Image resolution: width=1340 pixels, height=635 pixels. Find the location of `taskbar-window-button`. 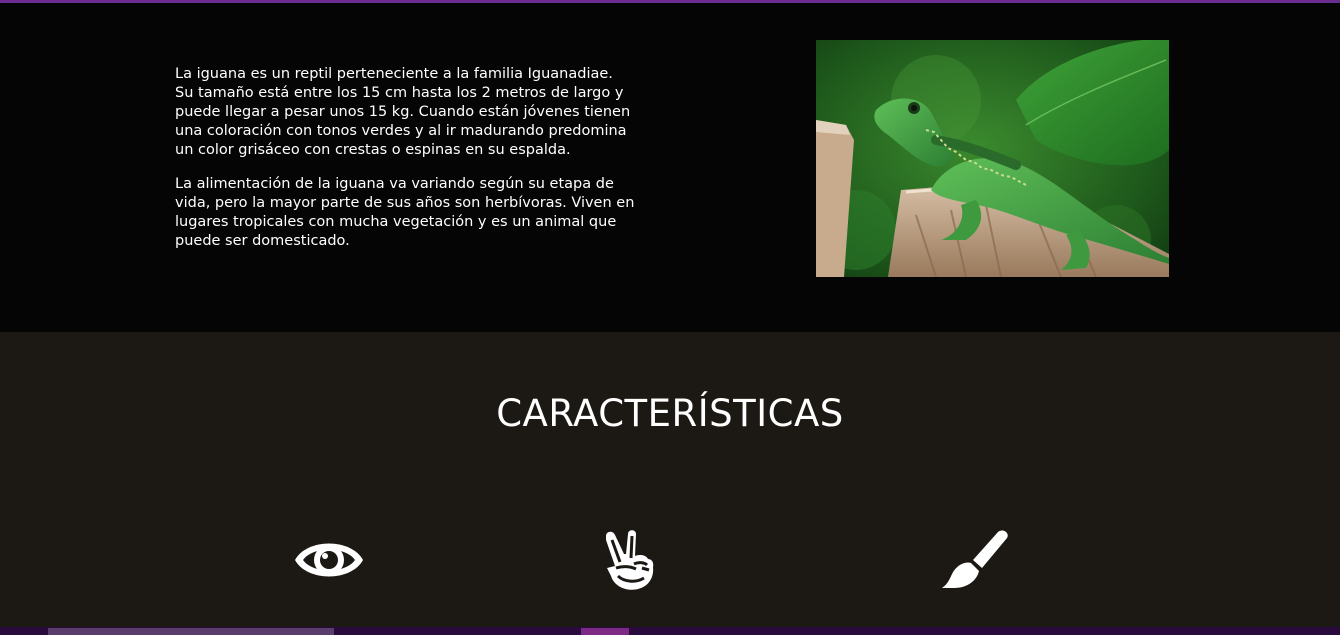

taskbar-window-button is located at coordinates (191, 631).